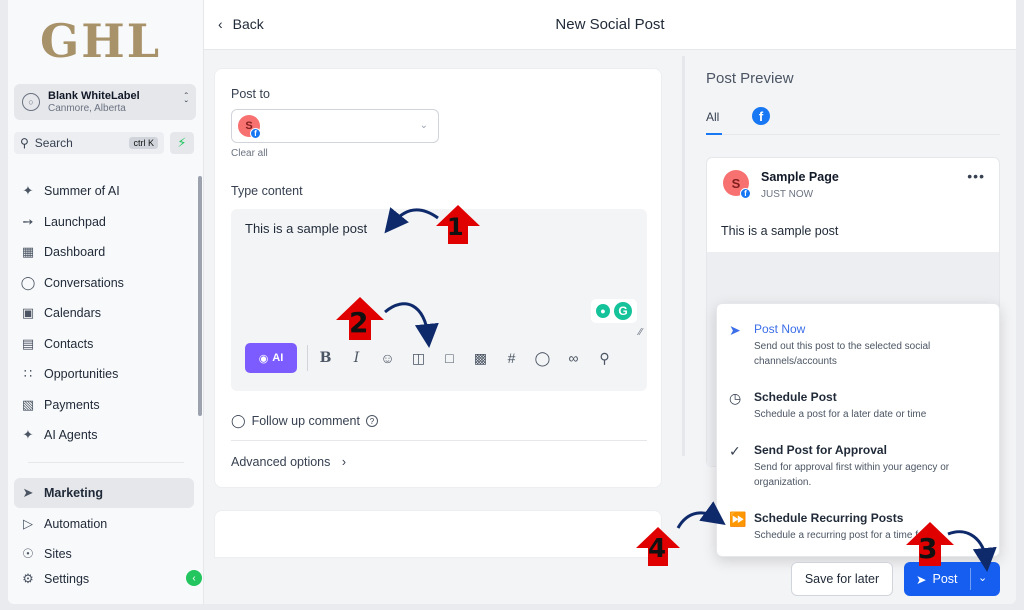 Image resolution: width=1024 pixels, height=610 pixels. What do you see at coordinates (928, 548) in the screenshot?
I see `annotation-number-3: 3` at bounding box center [928, 548].